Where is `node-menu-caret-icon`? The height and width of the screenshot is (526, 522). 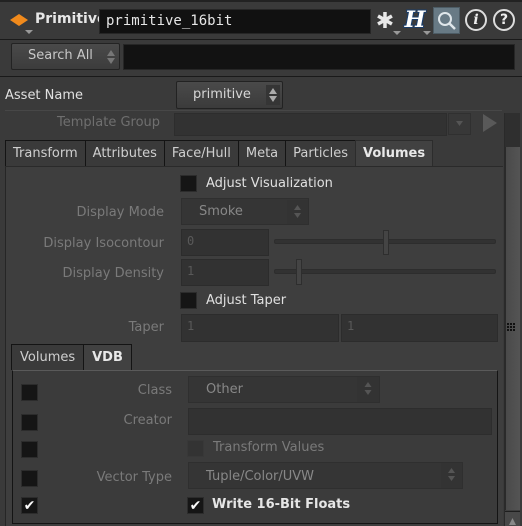
node-menu-caret-icon is located at coordinates (29, 32).